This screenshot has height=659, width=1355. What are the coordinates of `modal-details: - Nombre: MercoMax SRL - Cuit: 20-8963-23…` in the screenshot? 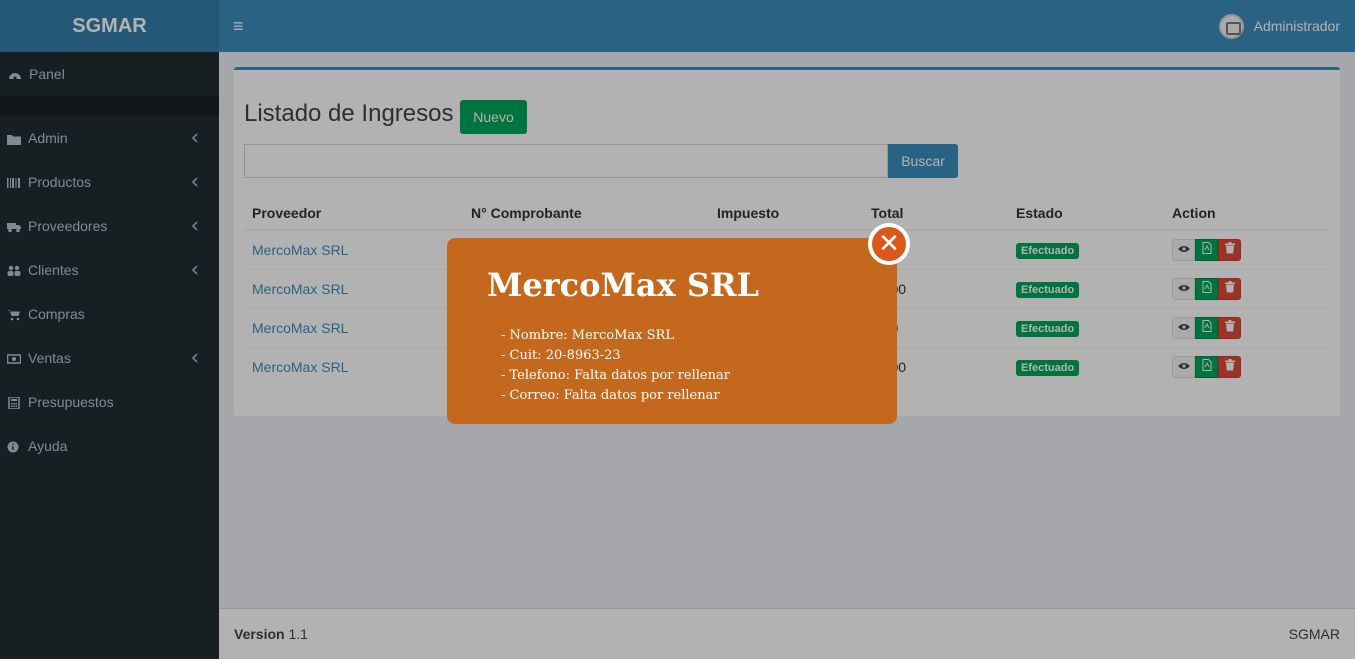 It's located at (615, 366).